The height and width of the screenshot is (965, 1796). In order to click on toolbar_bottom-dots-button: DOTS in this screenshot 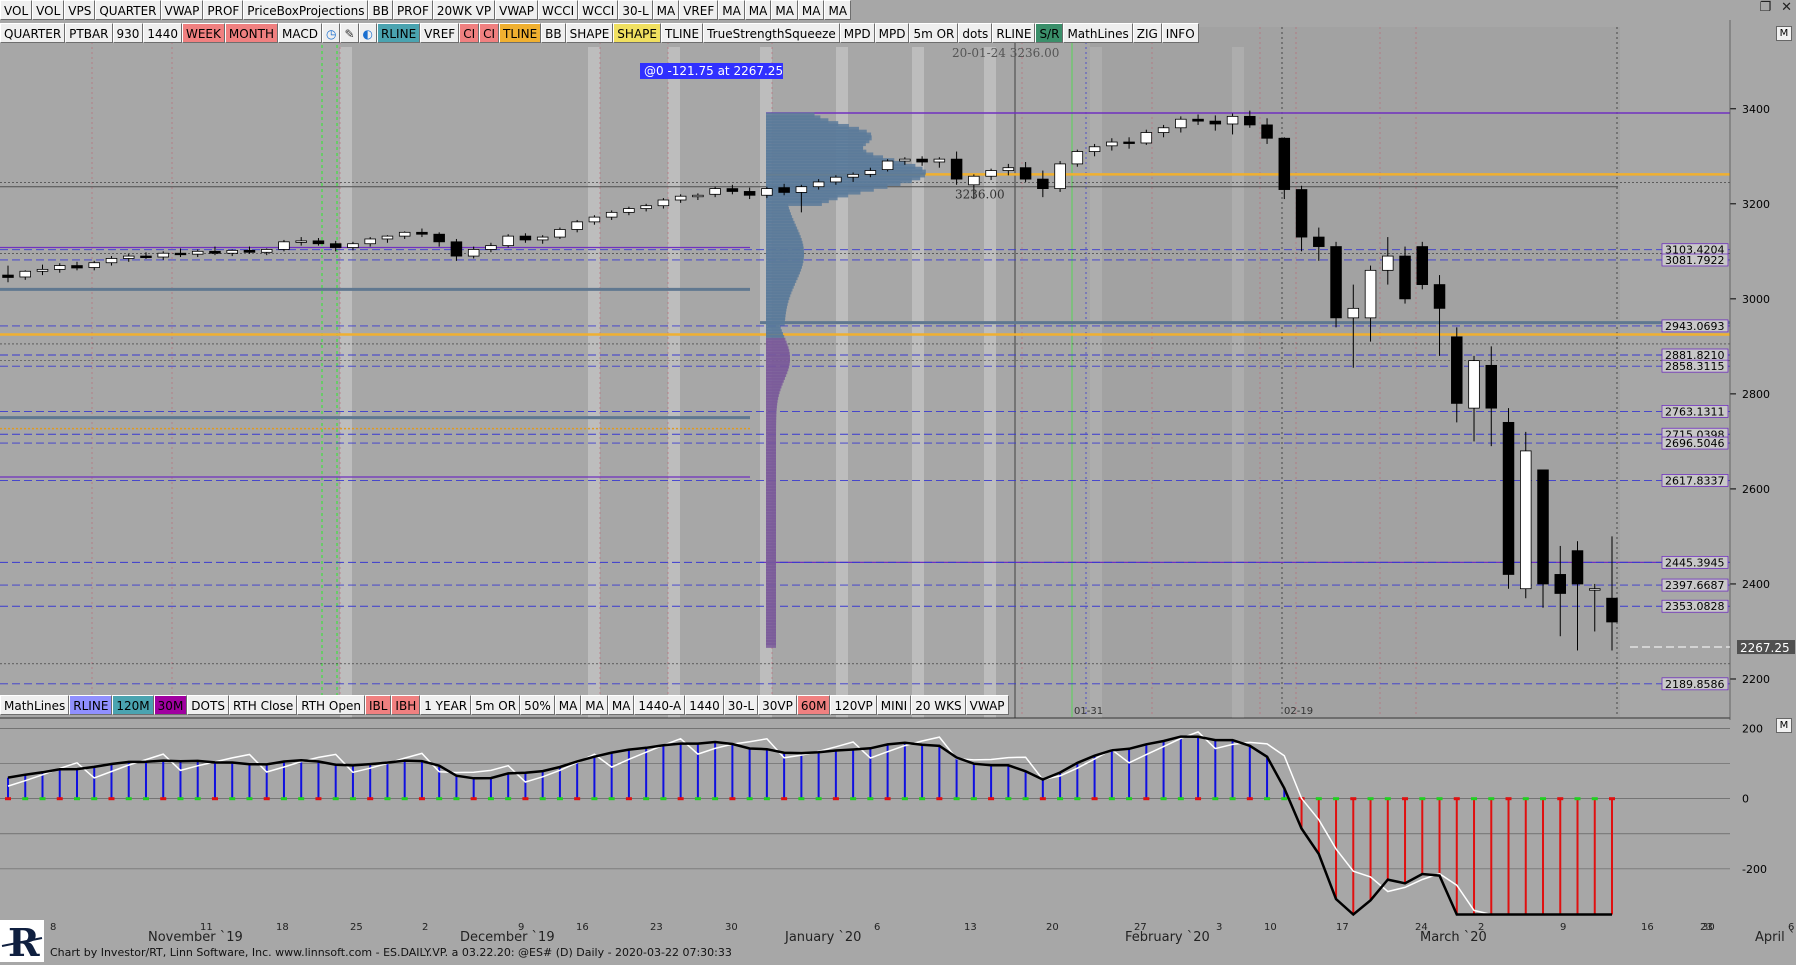, I will do `click(208, 705)`.